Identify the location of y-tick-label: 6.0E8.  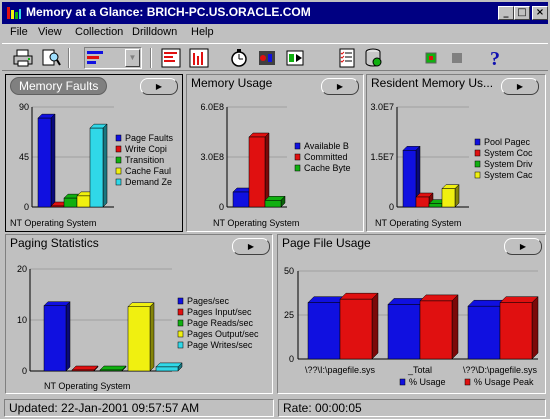
(212, 107).